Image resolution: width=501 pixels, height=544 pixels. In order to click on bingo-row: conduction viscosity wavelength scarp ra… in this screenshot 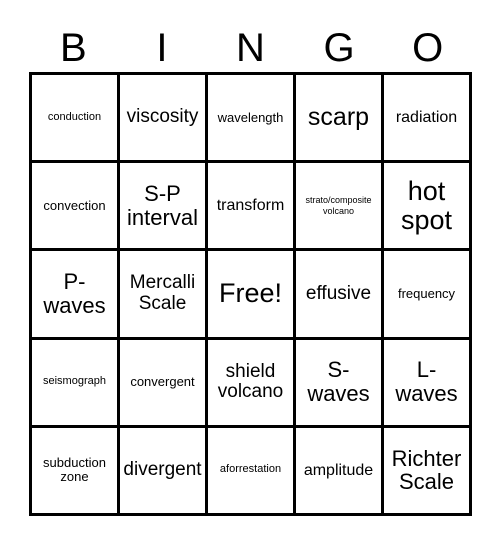, I will do `click(252, 119)`.